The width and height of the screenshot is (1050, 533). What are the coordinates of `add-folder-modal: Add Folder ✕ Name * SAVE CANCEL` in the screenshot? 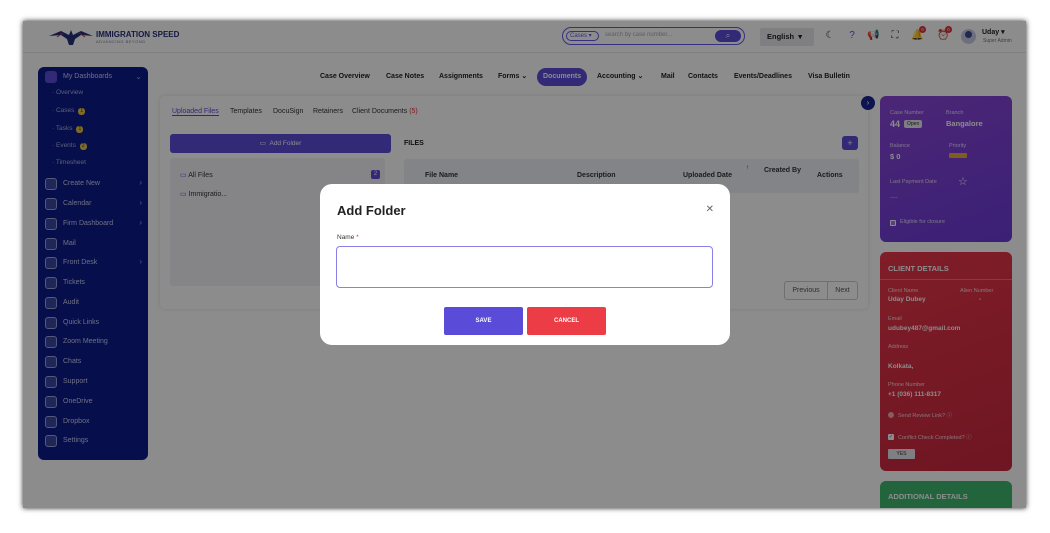 It's located at (525, 264).